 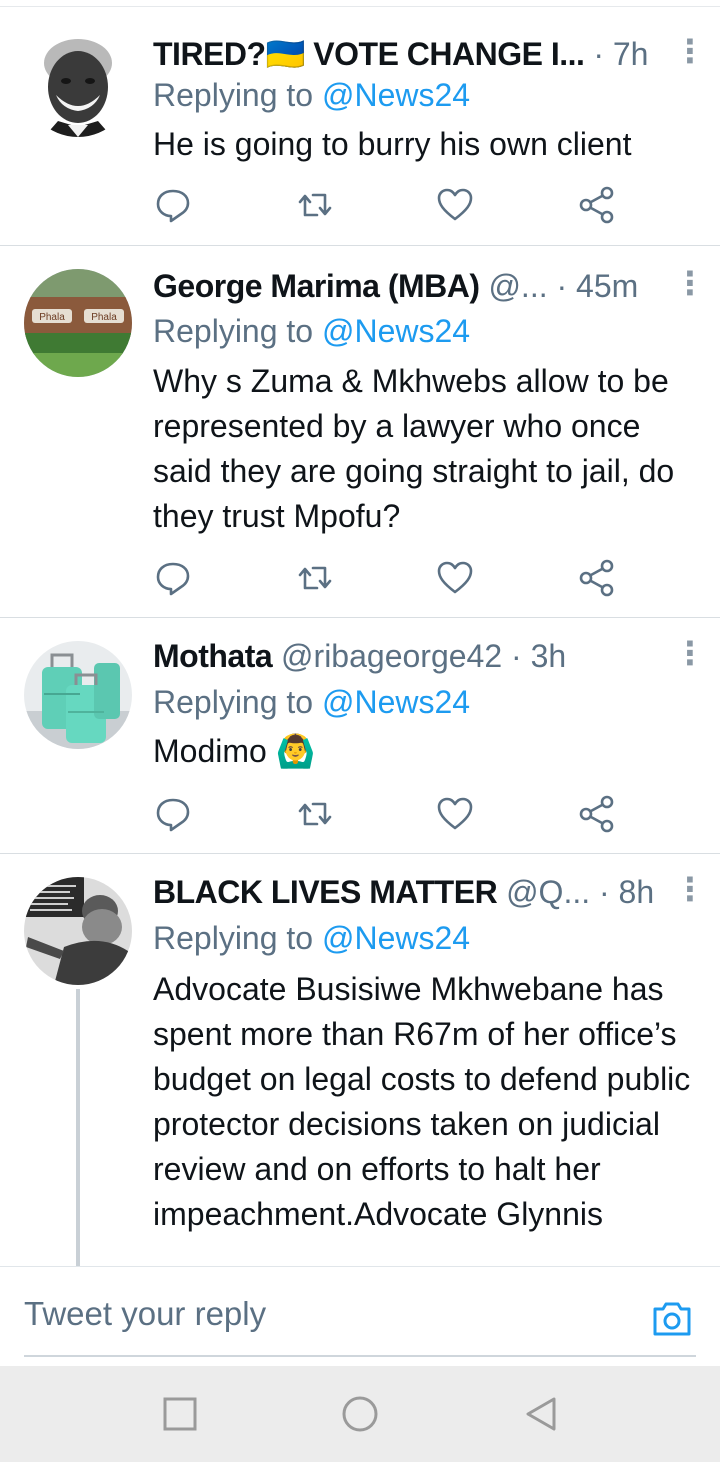 What do you see at coordinates (234, 751) in the screenshot?
I see `tweet-text: Modimo 🙆‍♂️` at bounding box center [234, 751].